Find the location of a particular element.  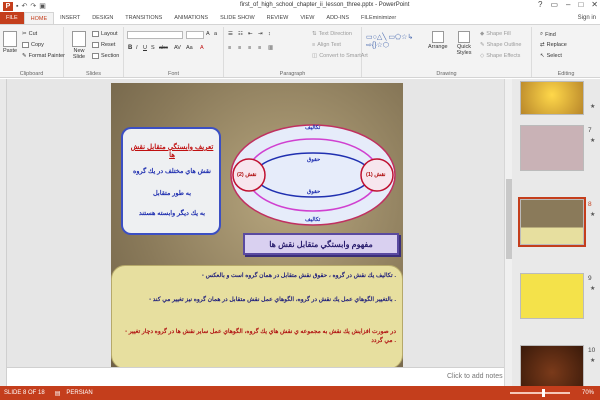

sign-in-link: Sign in is located at coordinates (587, 18).